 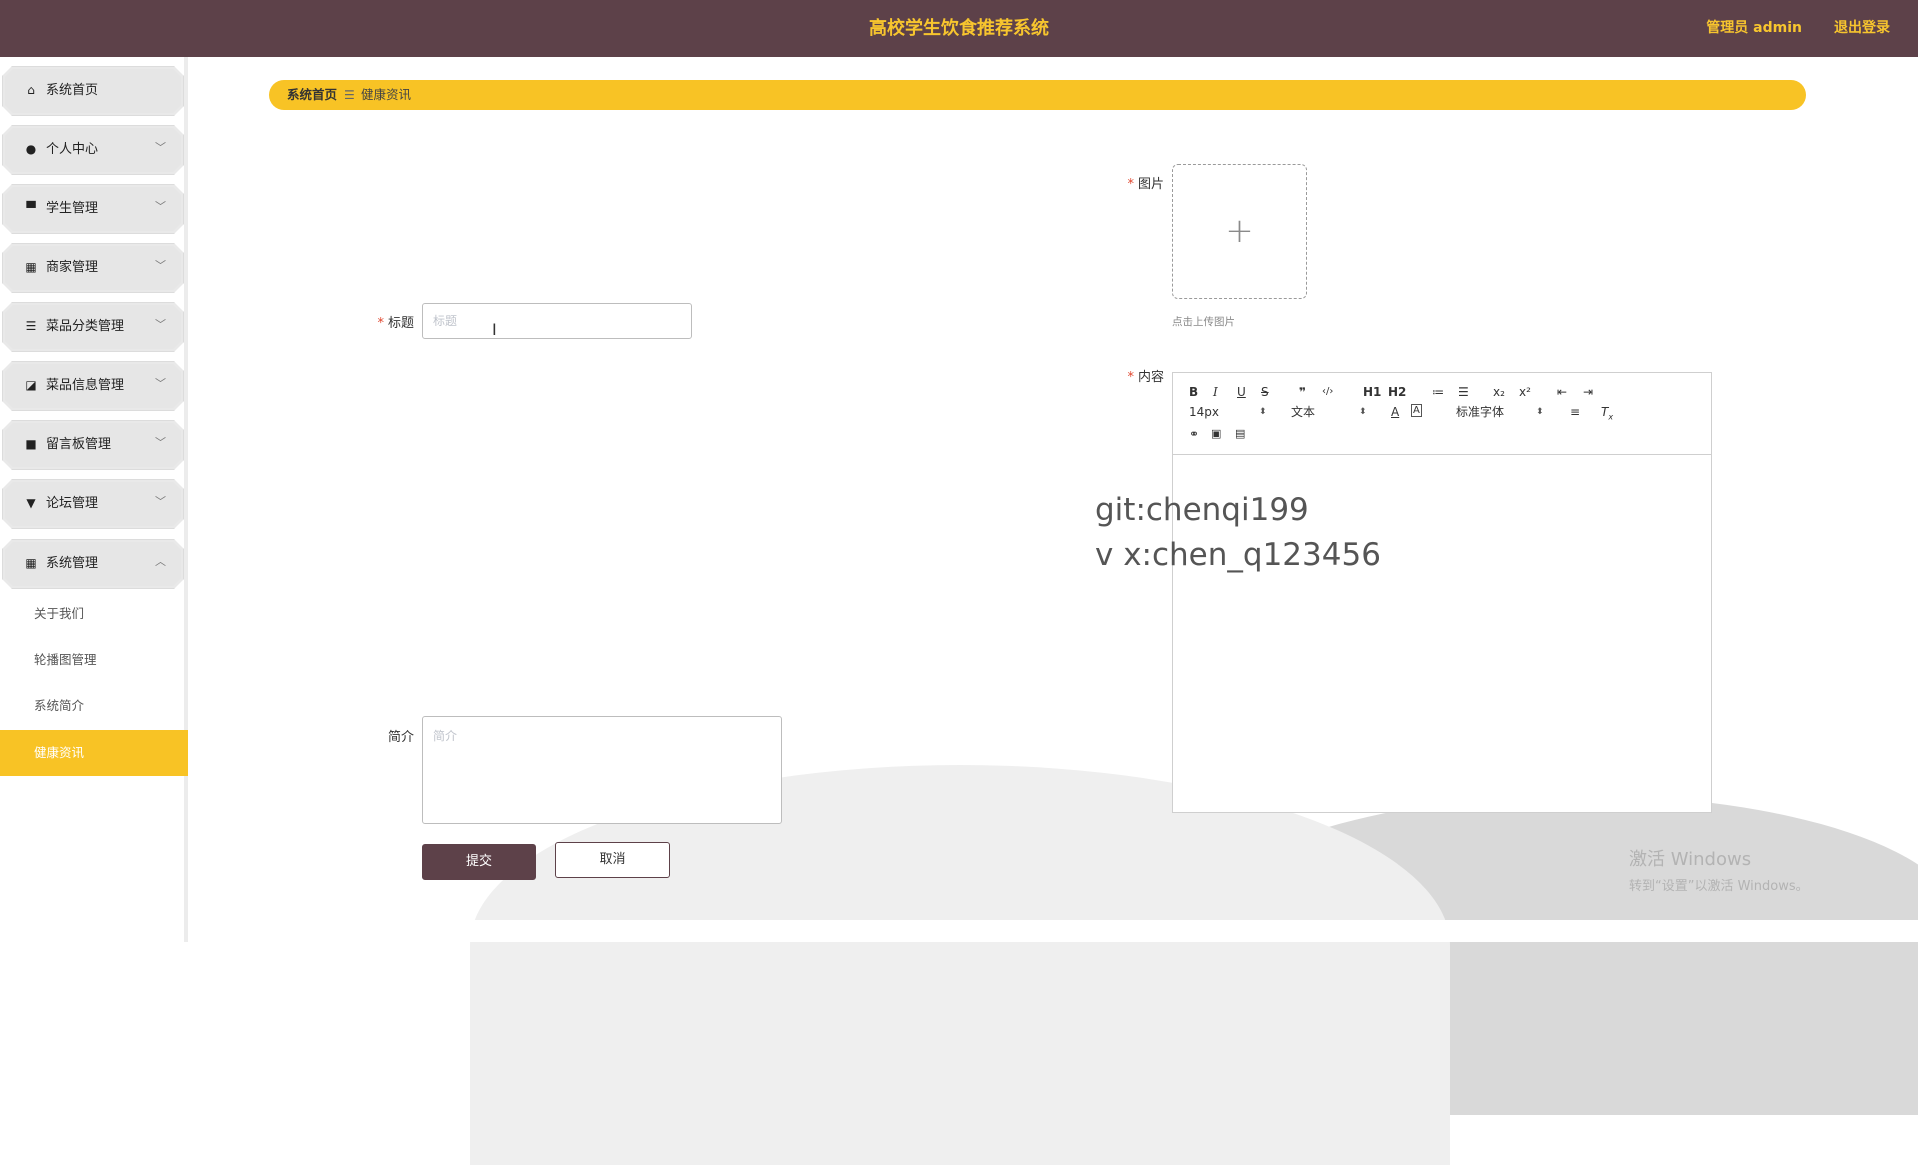 What do you see at coordinates (1302, 392) in the screenshot?
I see `blockquote-button: ❞` at bounding box center [1302, 392].